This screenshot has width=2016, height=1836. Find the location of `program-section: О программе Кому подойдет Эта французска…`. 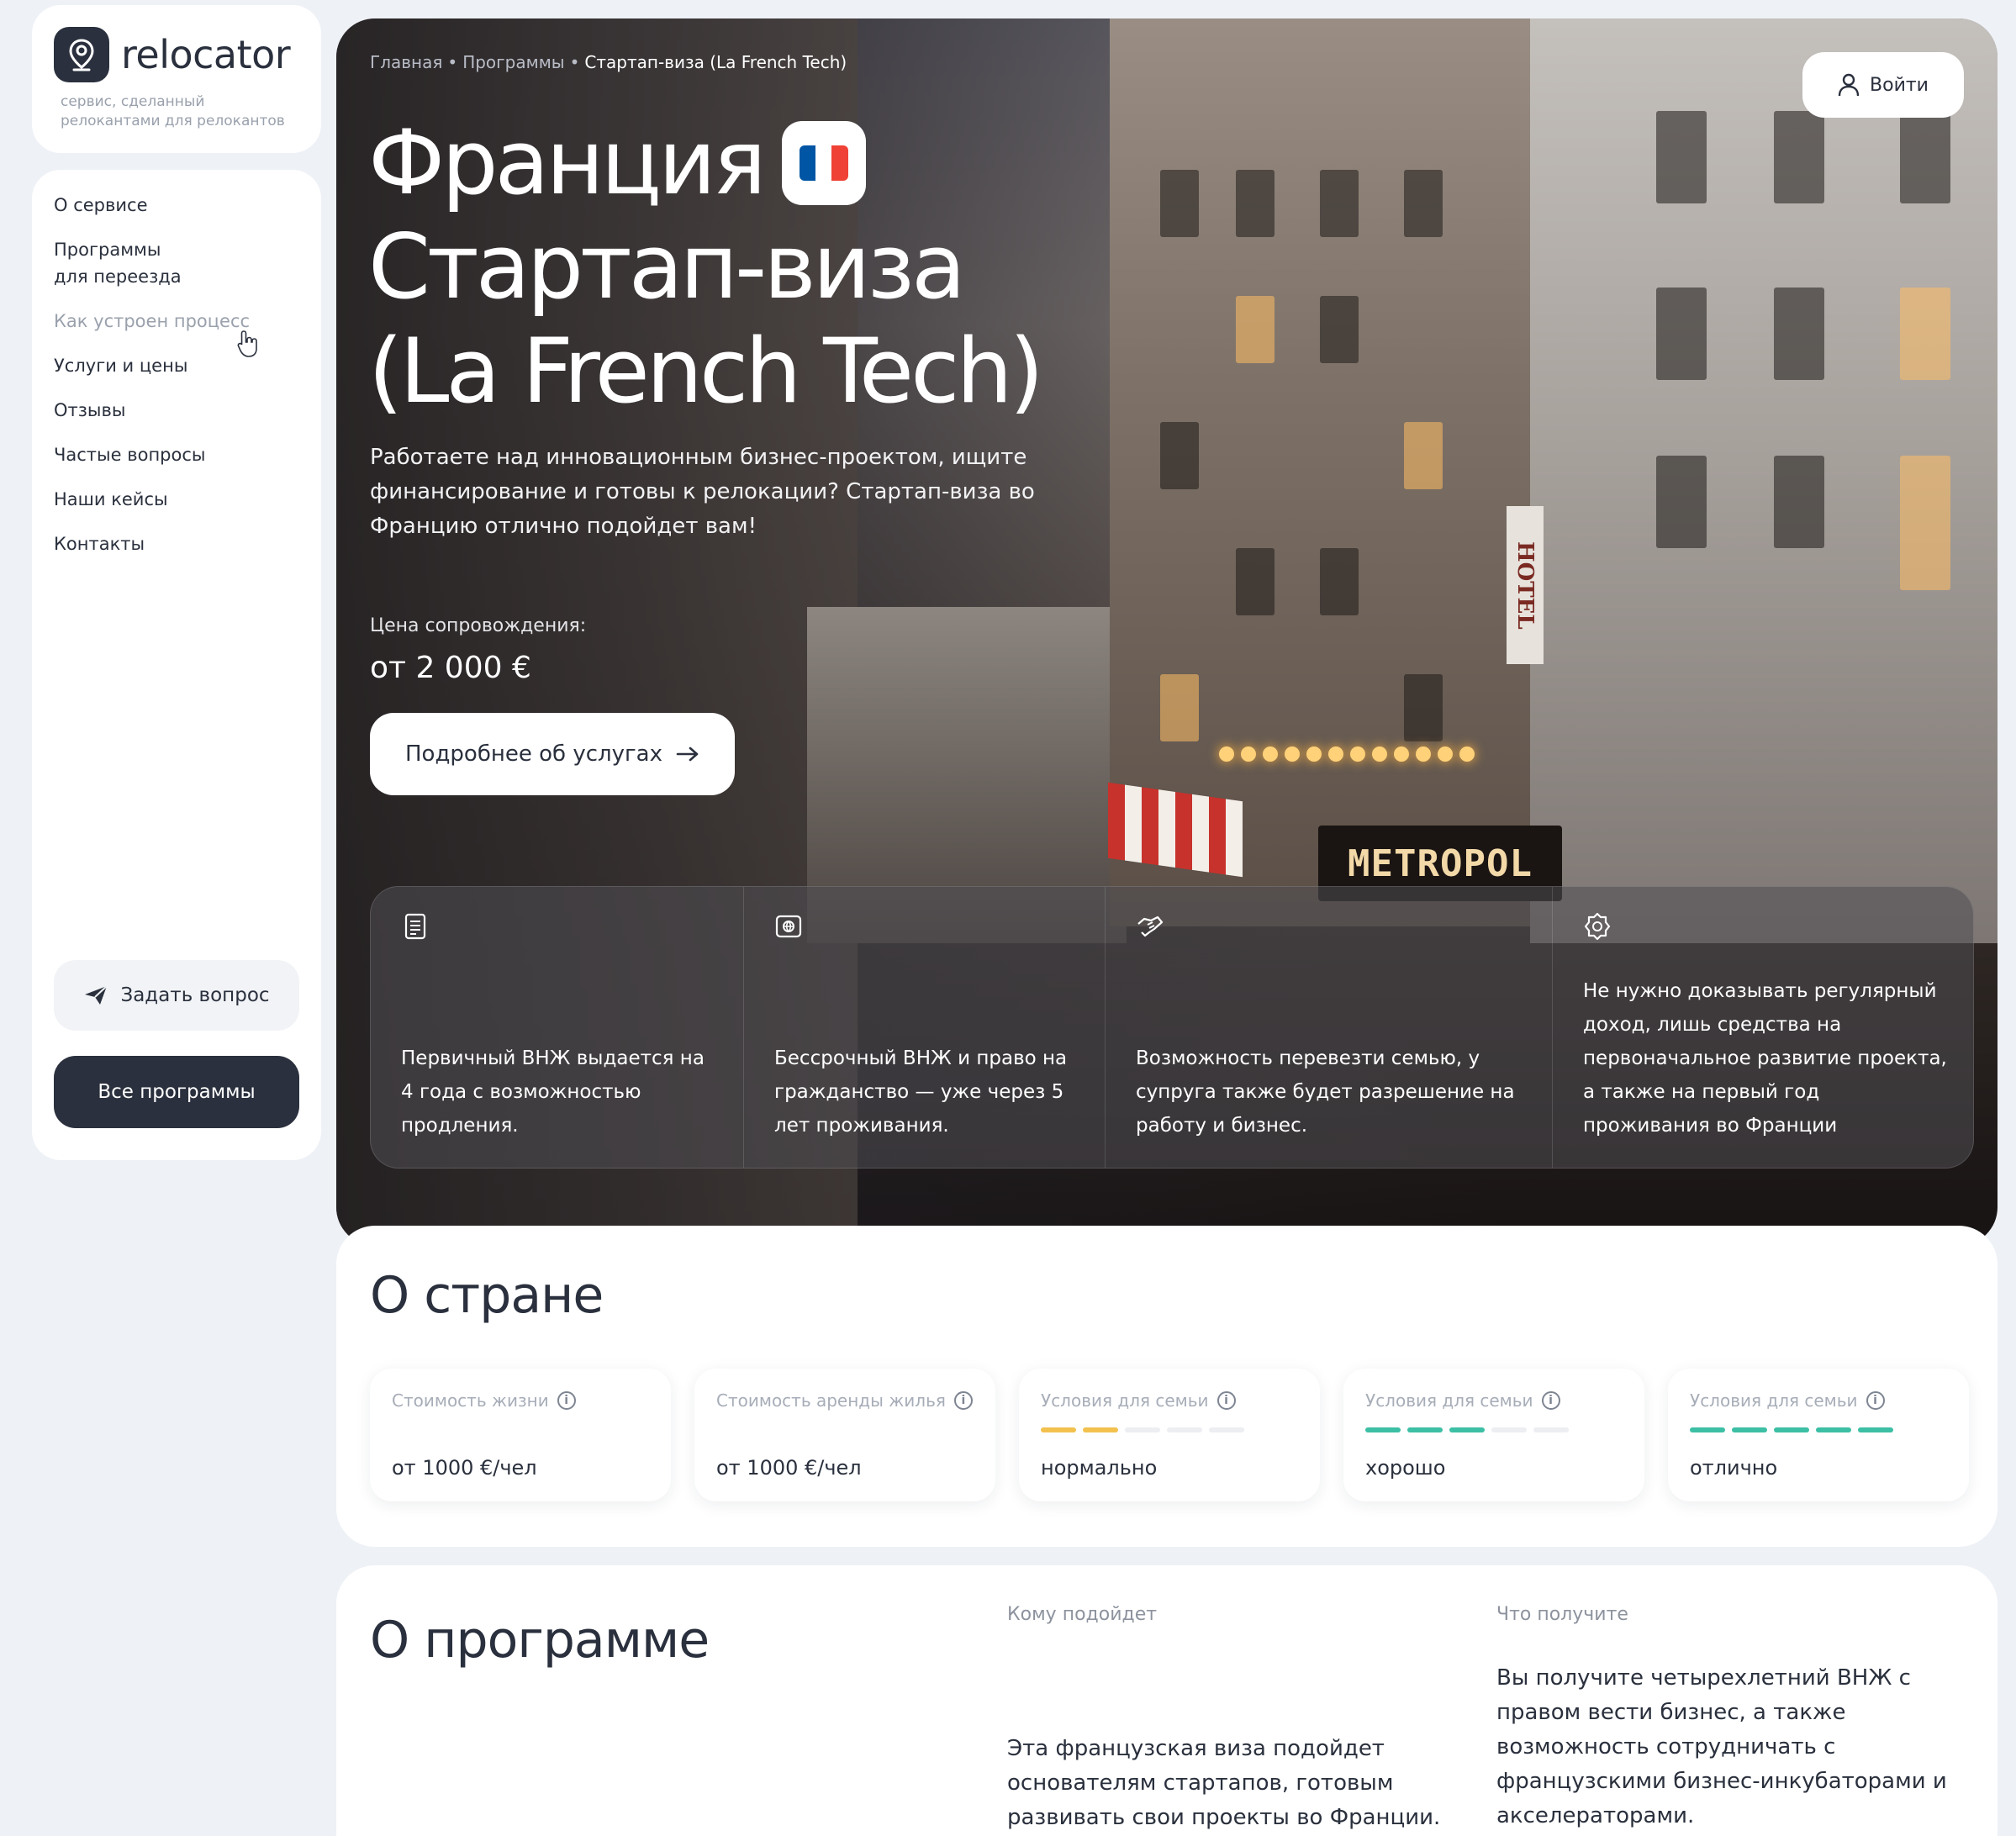

program-section: О программе Кому подойдет Эта французска… is located at coordinates (1167, 1700).